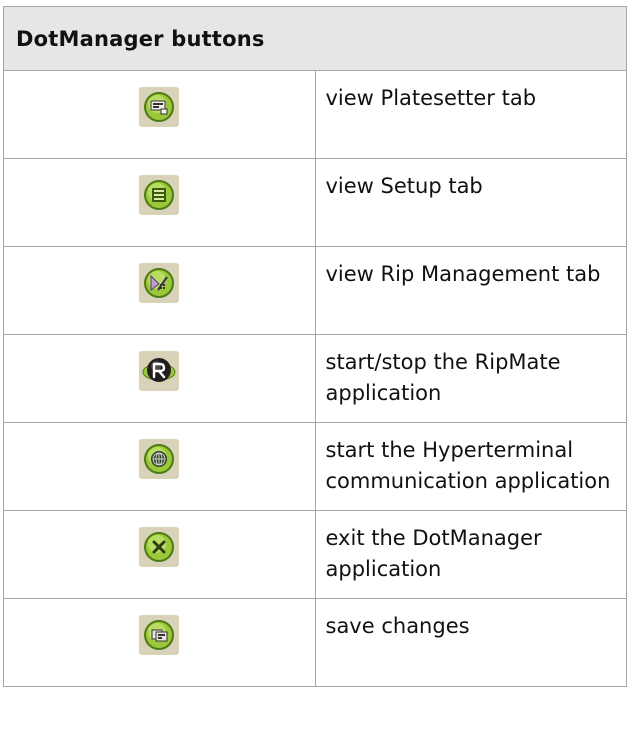  Describe the element at coordinates (470, 378) in the screenshot. I see `button-description: start/stop the RipMate application` at that location.